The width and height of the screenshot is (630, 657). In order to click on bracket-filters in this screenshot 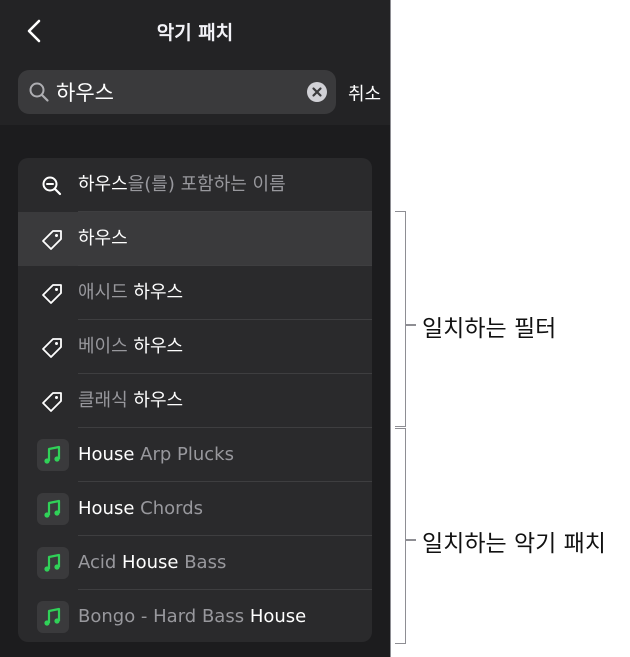, I will do `click(400, 319)`.